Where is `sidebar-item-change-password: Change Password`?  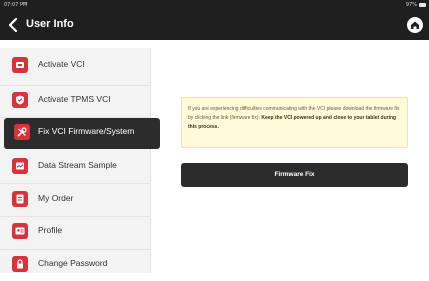 sidebar-item-change-password: Change Password is located at coordinates (75, 265).